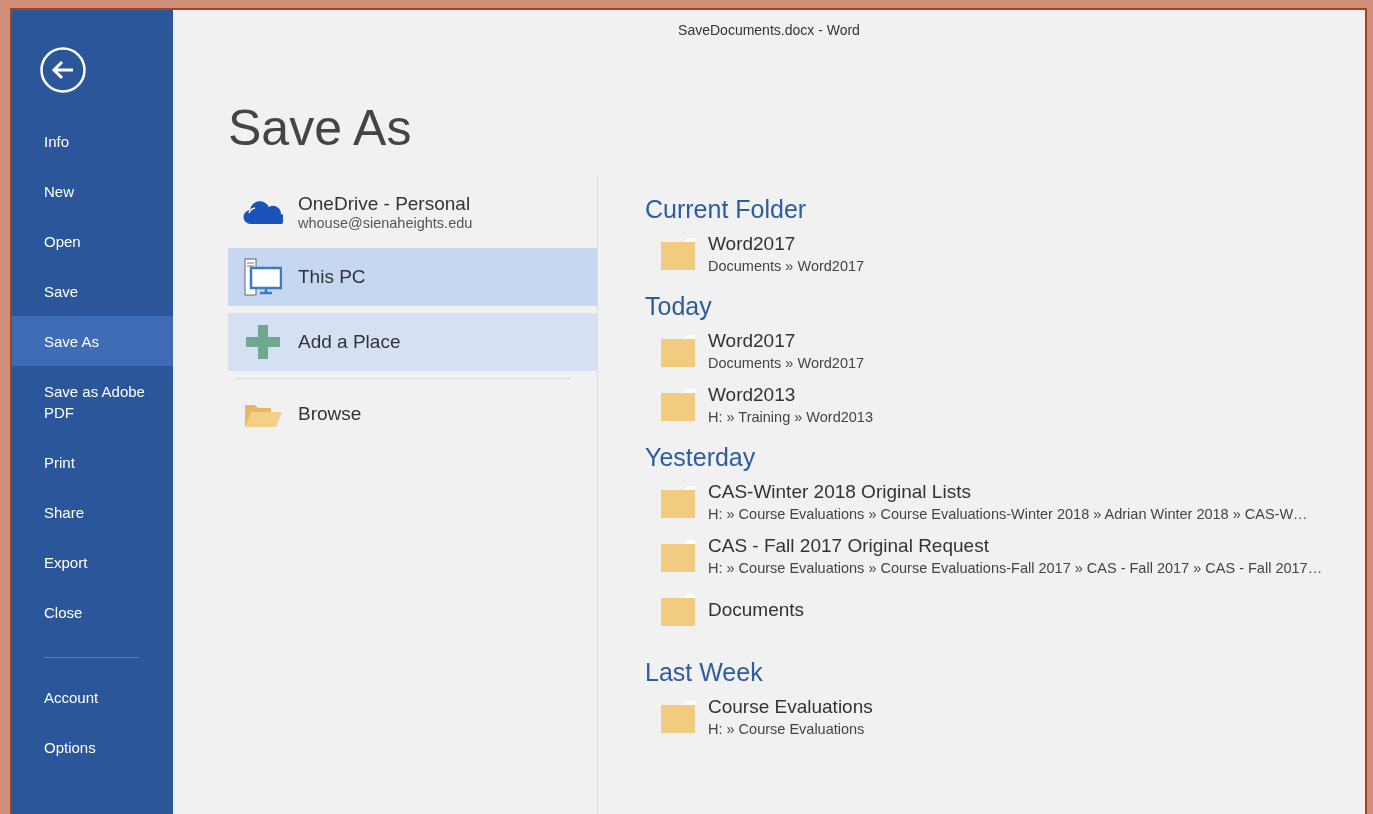 This screenshot has height=814, width=1373. What do you see at coordinates (263, 342) in the screenshot?
I see `plus-icon` at bounding box center [263, 342].